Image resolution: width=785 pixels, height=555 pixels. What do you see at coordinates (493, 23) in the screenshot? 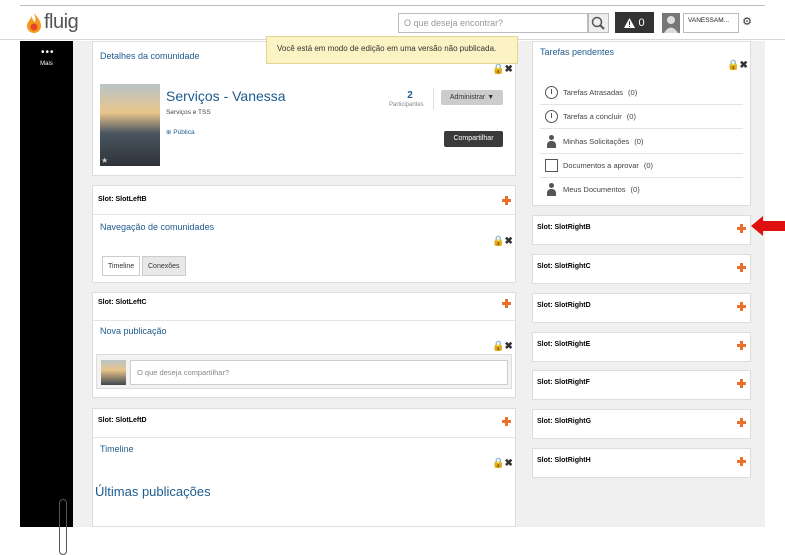
I see `search-input: O que deseja encontrar?` at bounding box center [493, 23].